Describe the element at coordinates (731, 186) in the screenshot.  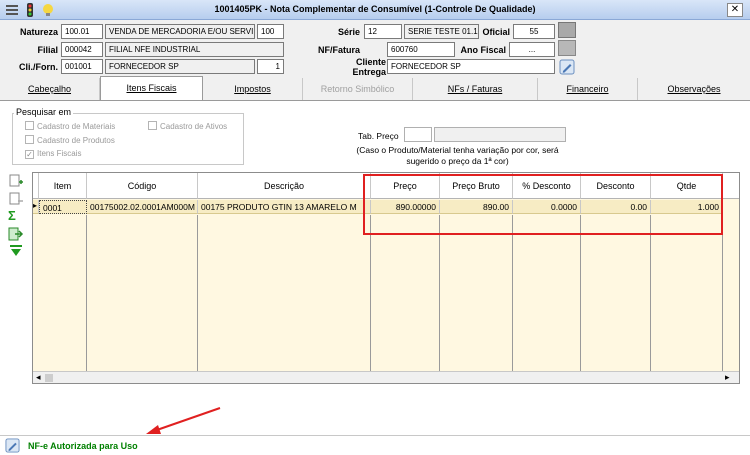
I see `scroll-header` at that location.